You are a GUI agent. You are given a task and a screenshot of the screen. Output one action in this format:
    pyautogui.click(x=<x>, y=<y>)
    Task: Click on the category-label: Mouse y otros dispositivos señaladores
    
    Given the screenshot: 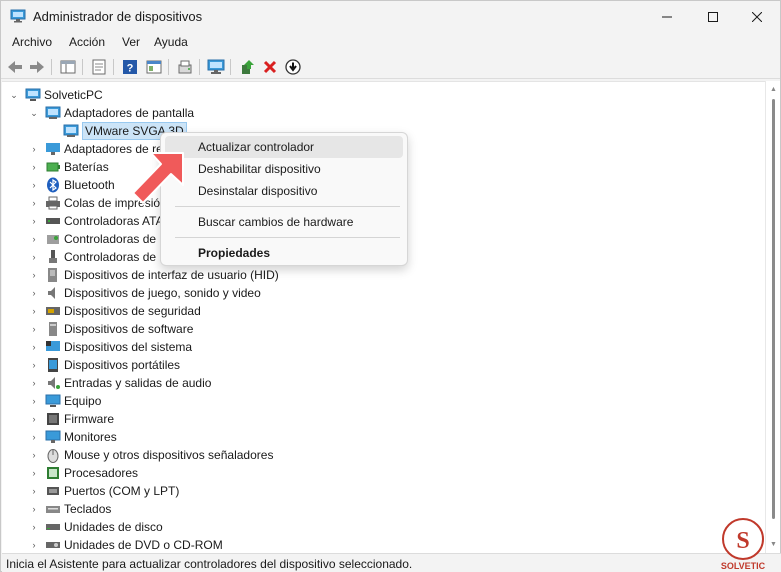 What is the action you would take?
    pyautogui.click(x=169, y=455)
    